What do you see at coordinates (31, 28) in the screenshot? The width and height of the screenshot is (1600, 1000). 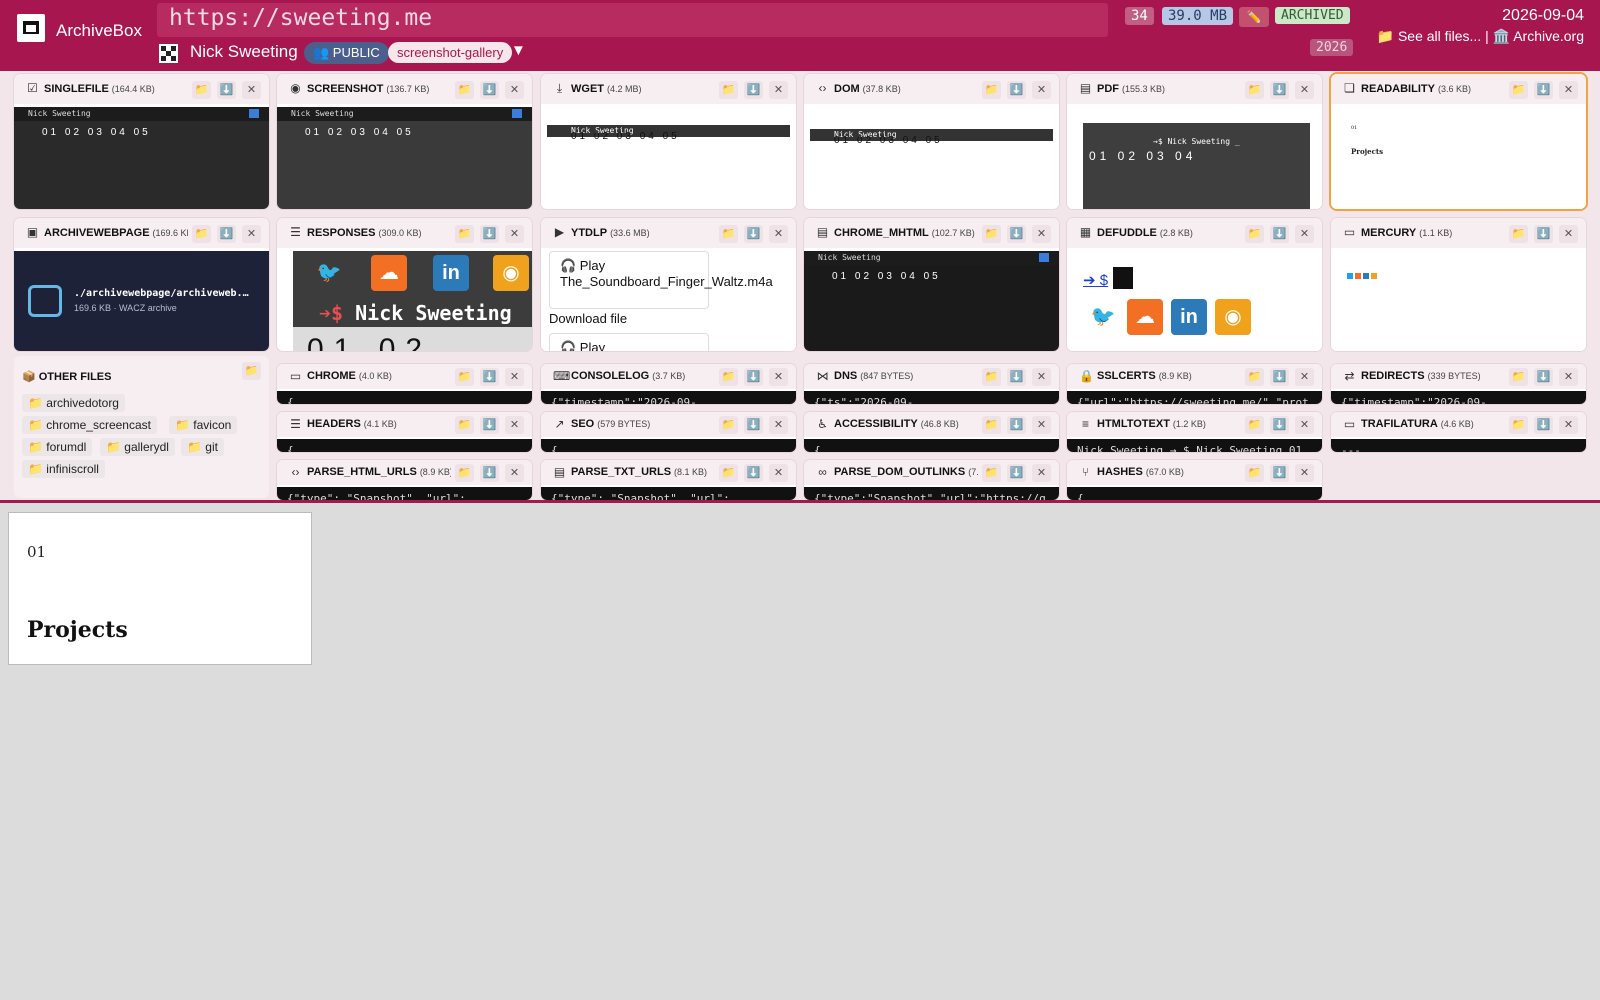 I see `archivebox-logo` at bounding box center [31, 28].